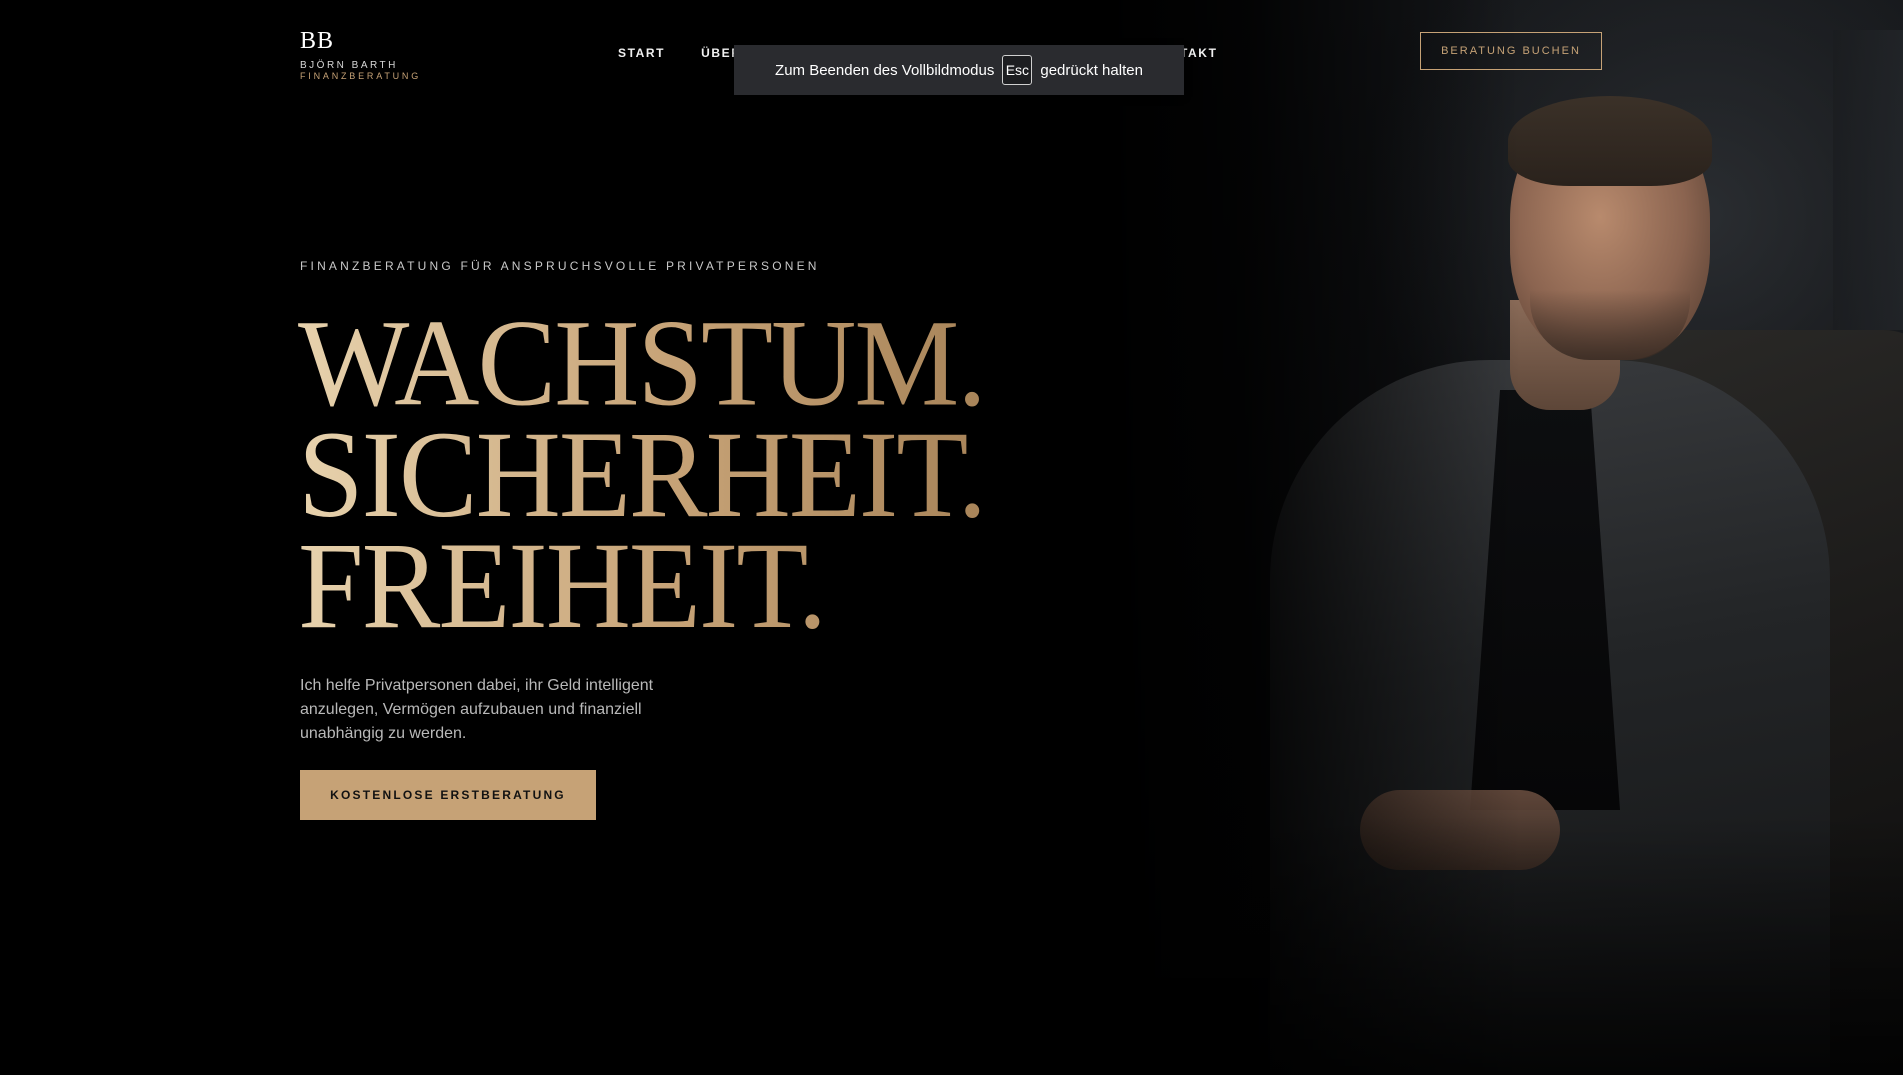 The height and width of the screenshot is (1075, 1903). I want to click on logo-subtitle: FINANZBERATUNG, so click(361, 76).